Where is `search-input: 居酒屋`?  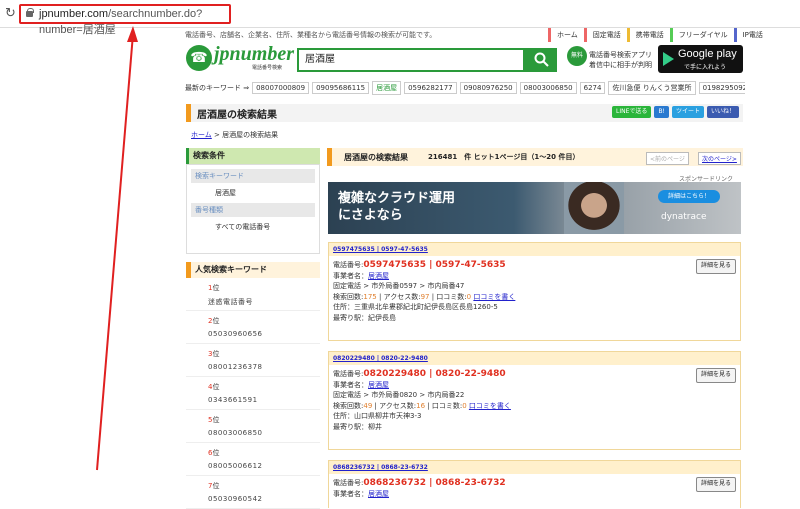 search-input: 居酒屋 is located at coordinates (411, 60).